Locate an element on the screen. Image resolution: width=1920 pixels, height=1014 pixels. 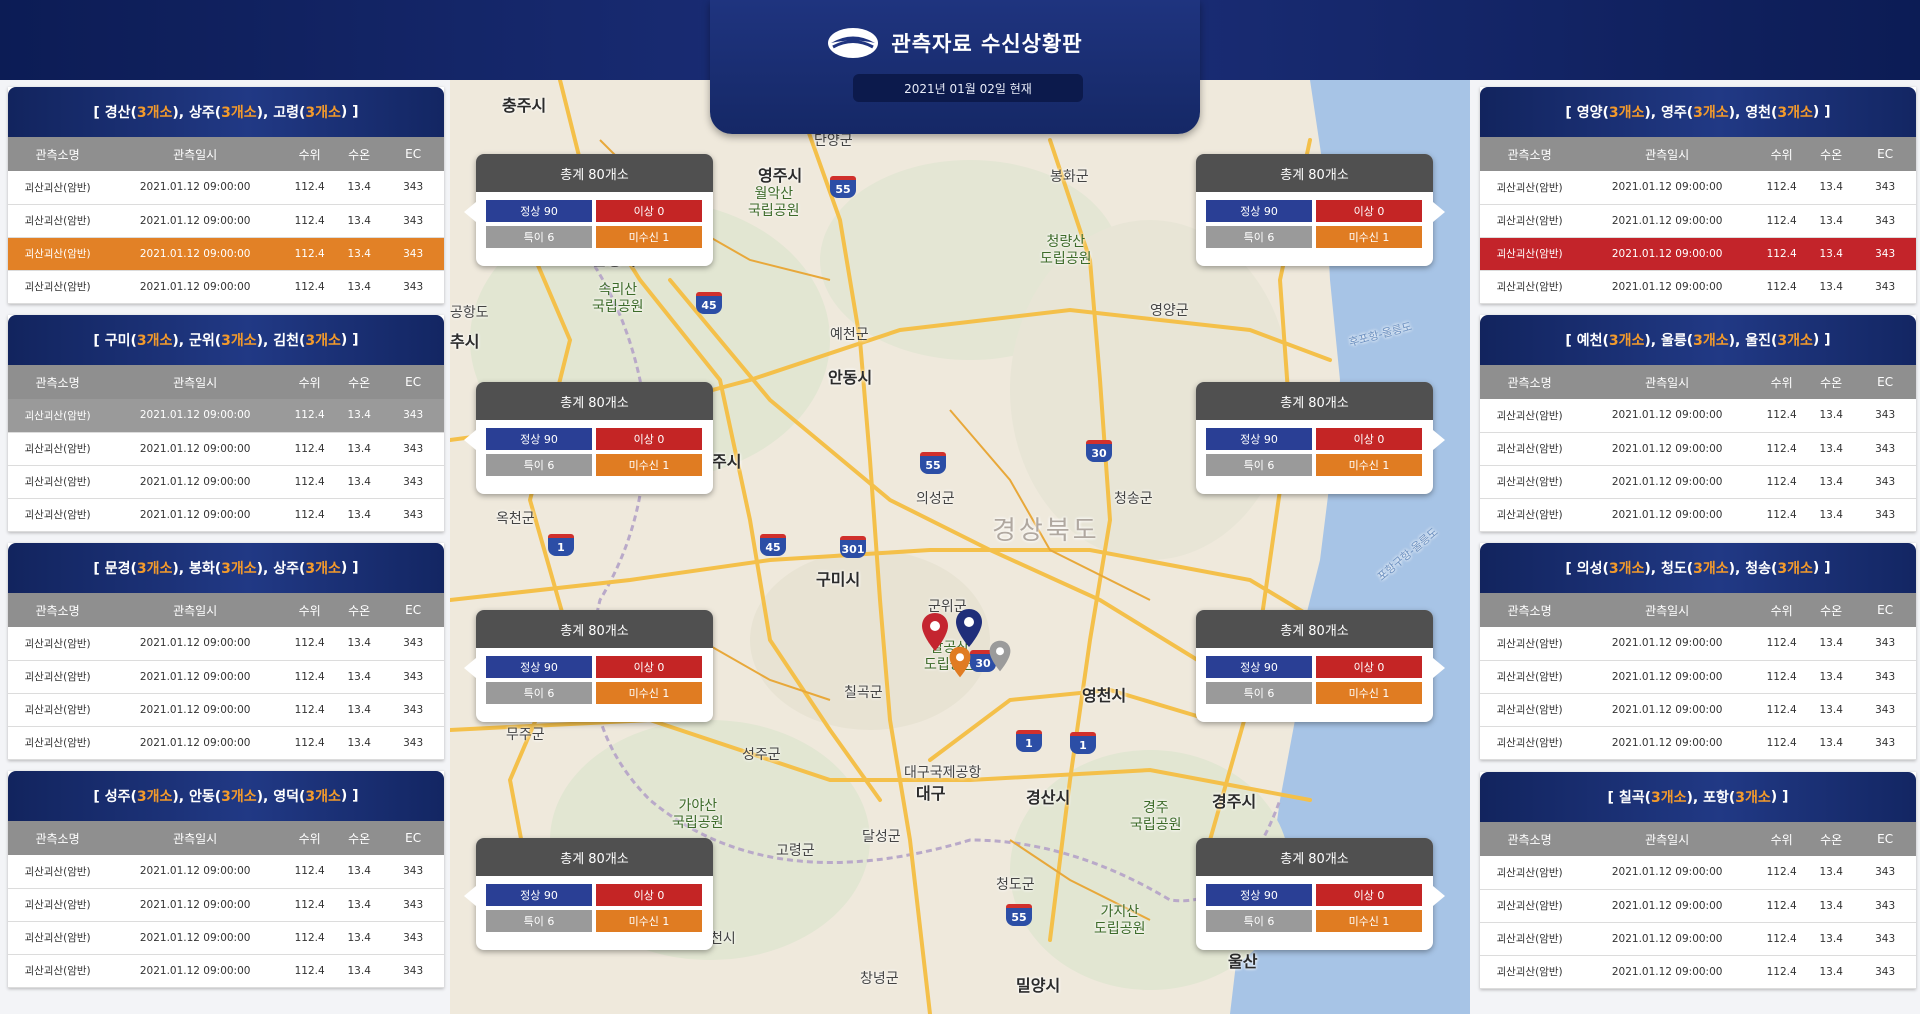
map-pin-orange is located at coordinates (960, 662).